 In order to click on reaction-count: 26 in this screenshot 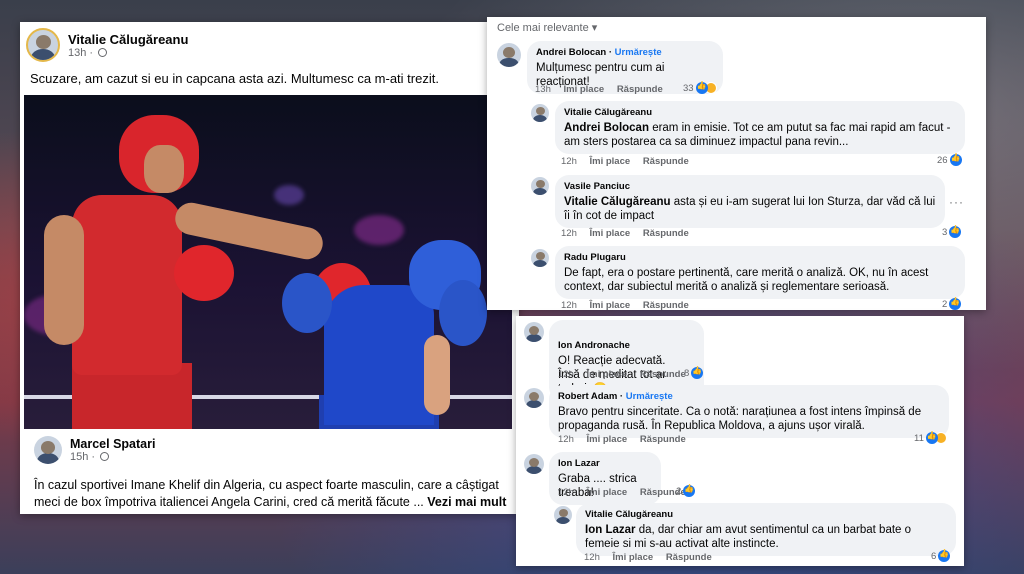, I will do `click(949, 159)`.